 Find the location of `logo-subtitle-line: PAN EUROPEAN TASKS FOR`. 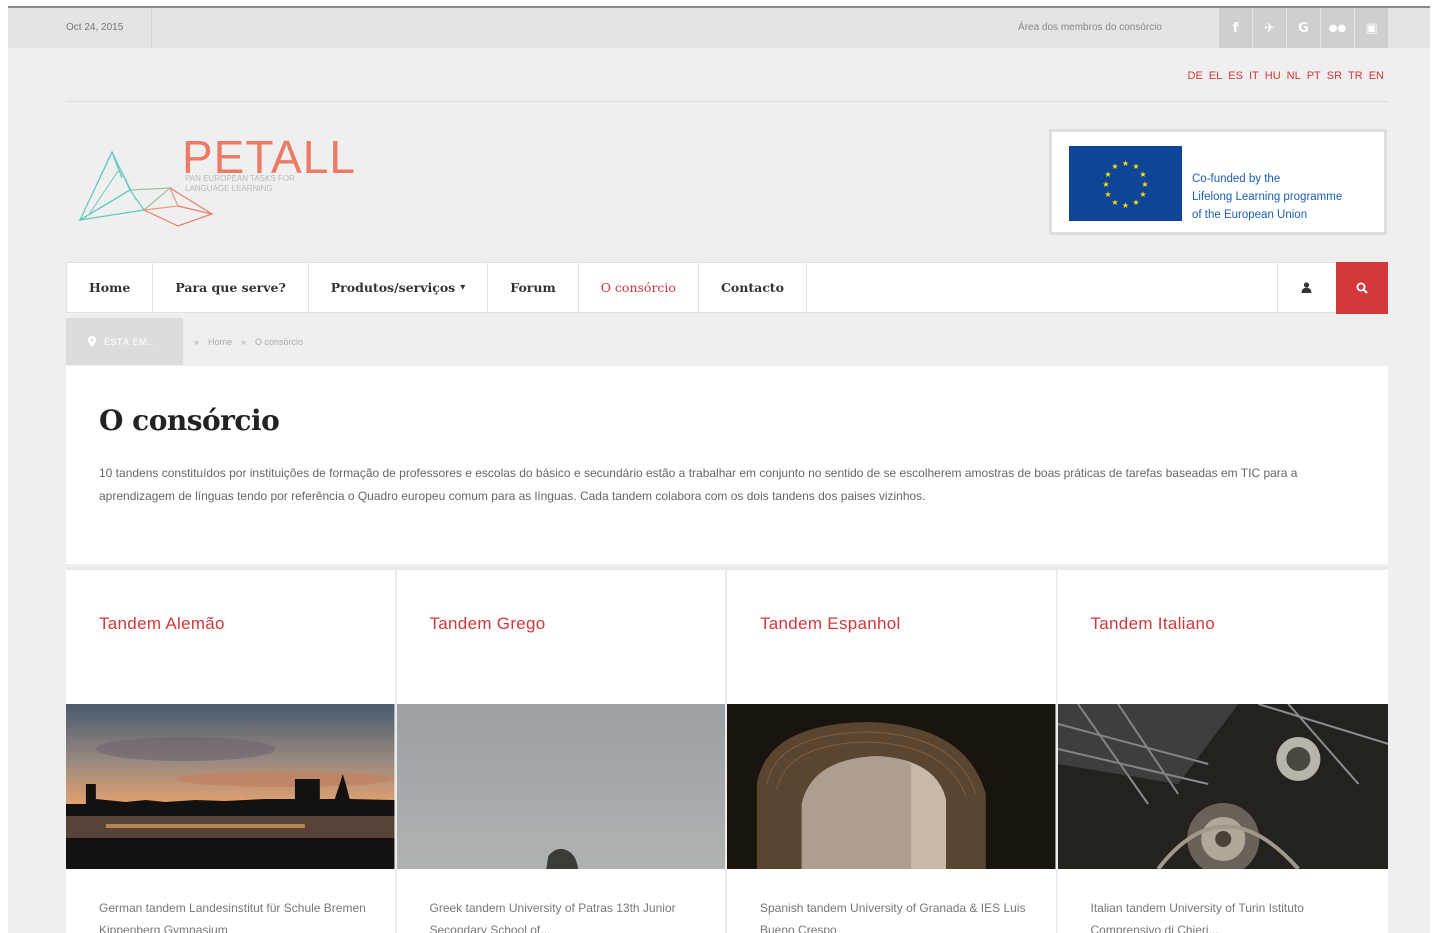

logo-subtitle-line: PAN EUROPEAN TASKS FOR is located at coordinates (240, 178).